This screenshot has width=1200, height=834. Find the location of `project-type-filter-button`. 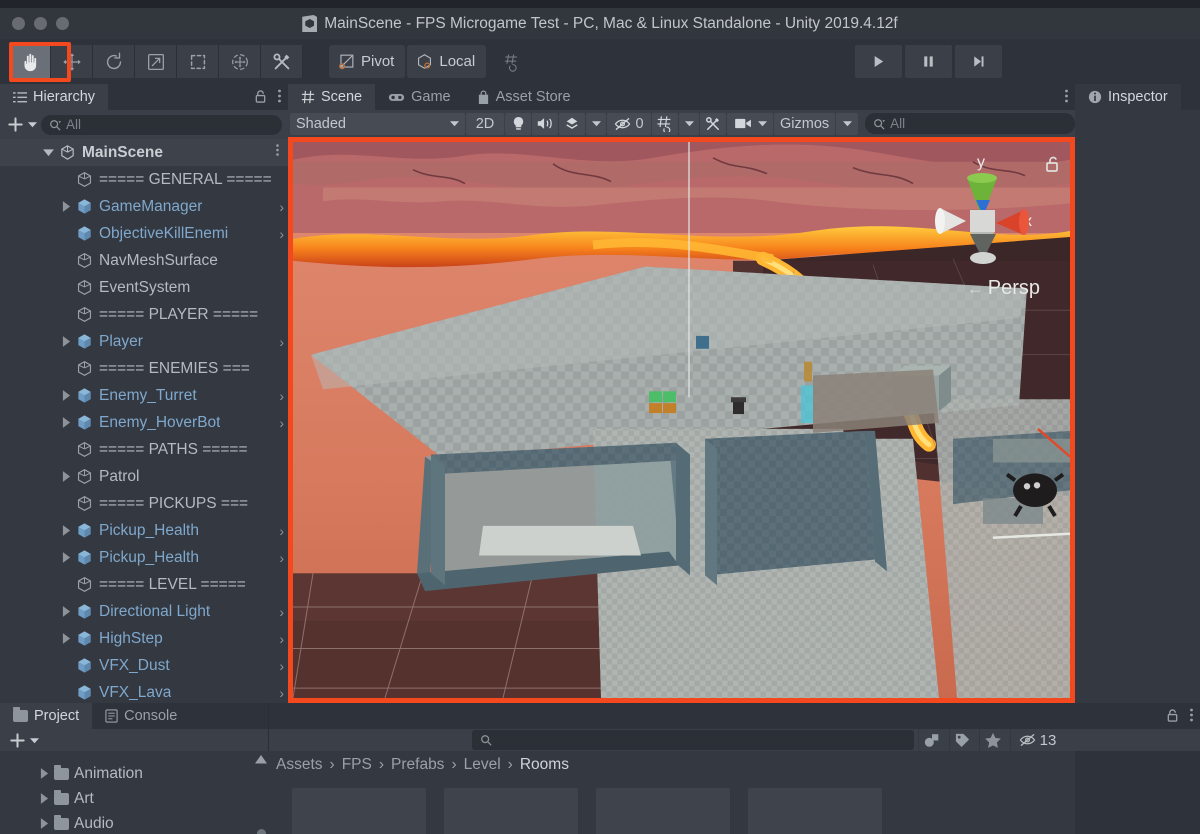

project-type-filter-button is located at coordinates (931, 740).